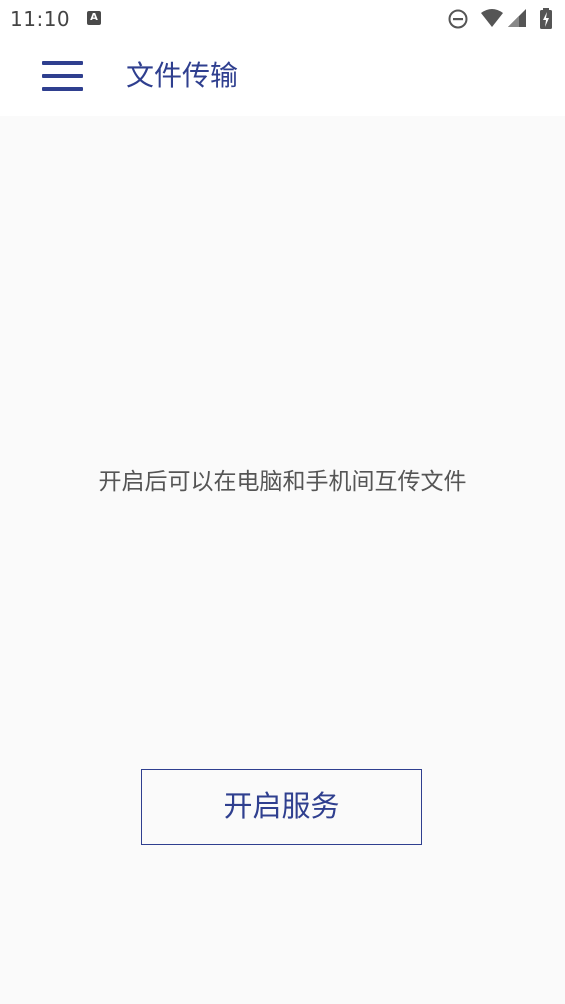  Describe the element at coordinates (282, 482) in the screenshot. I see `info-text: 开启后可以在电脑和手机间互传文件` at that location.